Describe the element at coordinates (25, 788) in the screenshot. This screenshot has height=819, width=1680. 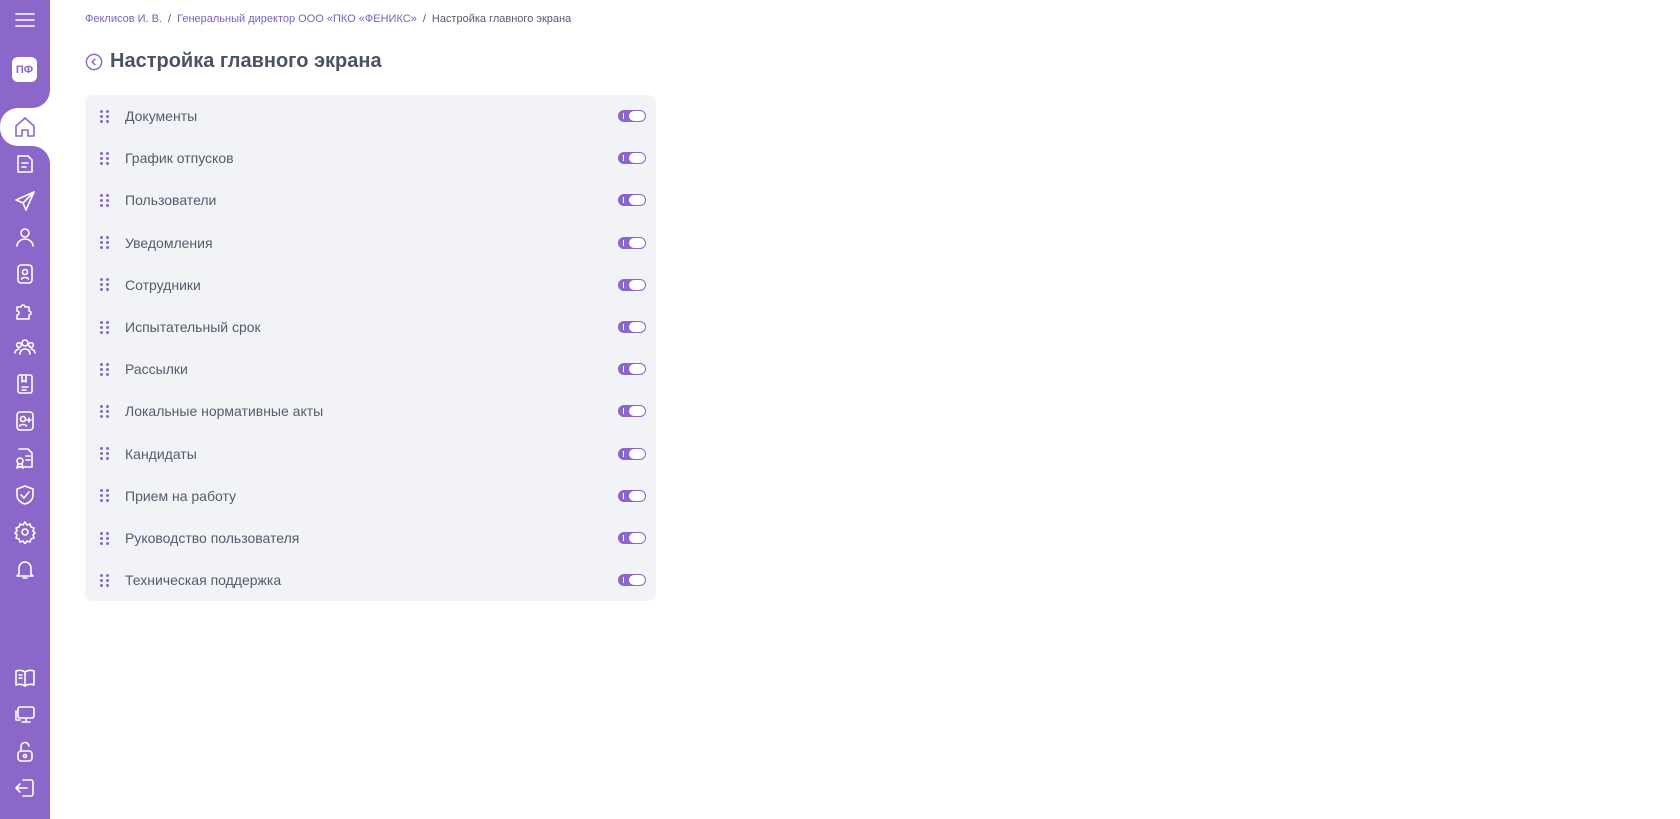
I see `logout-icon` at that location.